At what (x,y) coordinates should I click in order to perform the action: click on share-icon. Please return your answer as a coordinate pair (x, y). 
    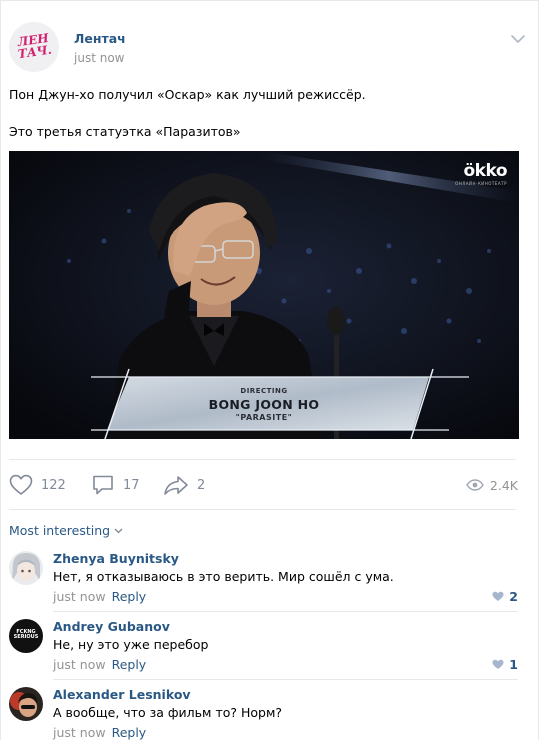
    Looking at the image, I should click on (176, 485).